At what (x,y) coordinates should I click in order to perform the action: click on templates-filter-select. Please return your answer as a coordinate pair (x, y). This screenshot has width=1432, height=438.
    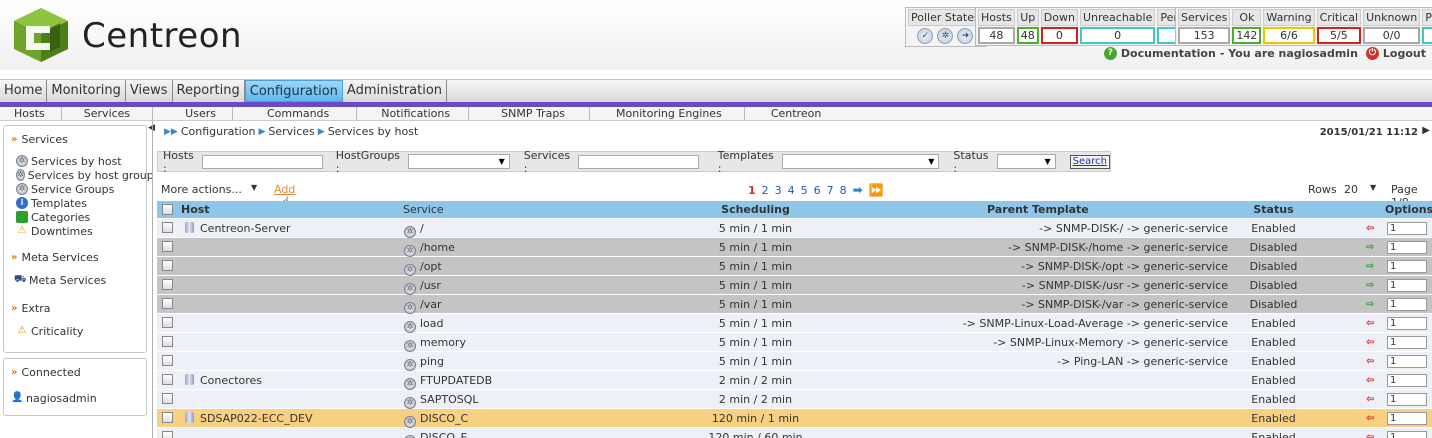
    Looking at the image, I should click on (860, 161).